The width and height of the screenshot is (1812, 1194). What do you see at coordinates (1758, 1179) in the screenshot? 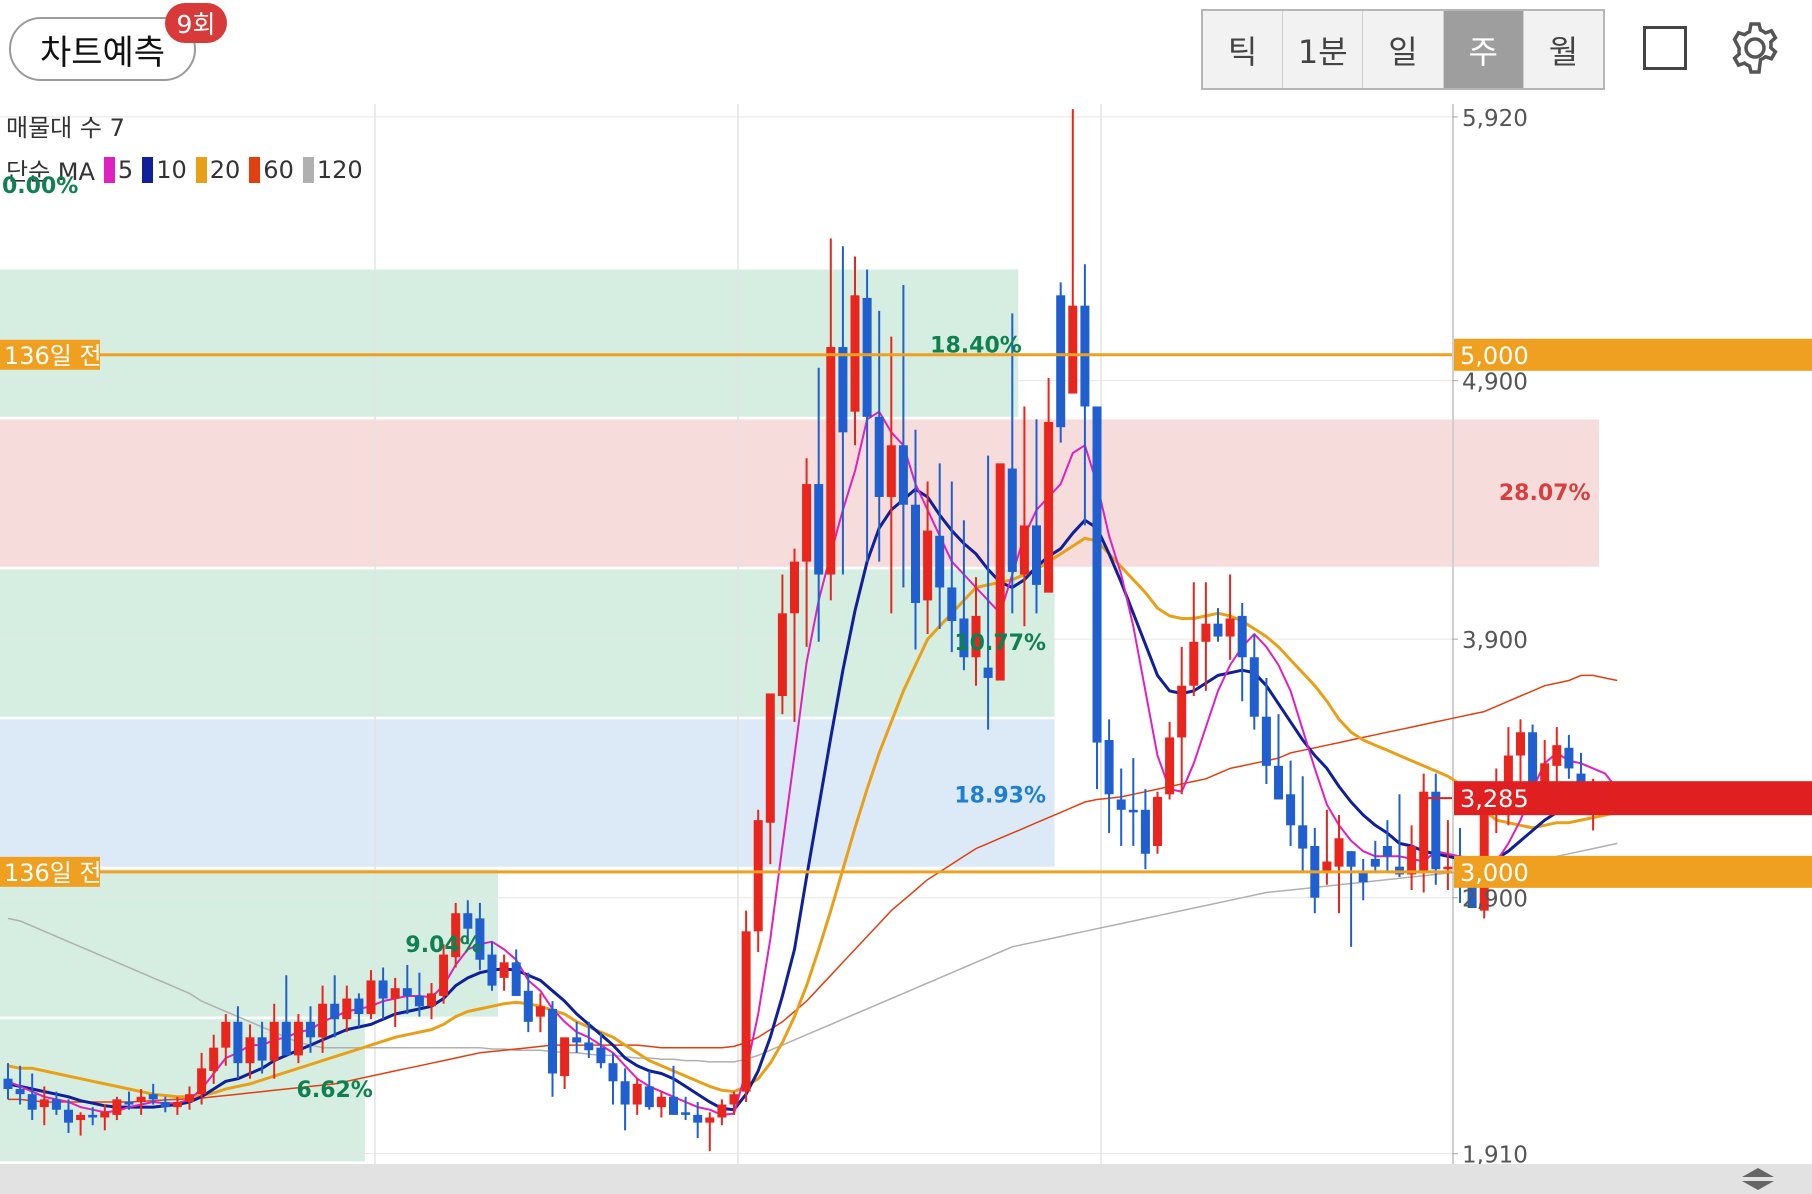
I see `scroll-handle-icon` at bounding box center [1758, 1179].